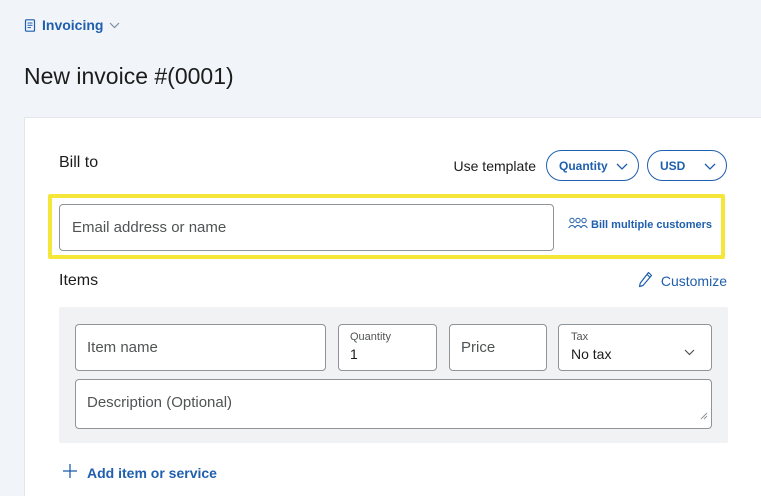  I want to click on add-item-label: Add item or service, so click(152, 472).